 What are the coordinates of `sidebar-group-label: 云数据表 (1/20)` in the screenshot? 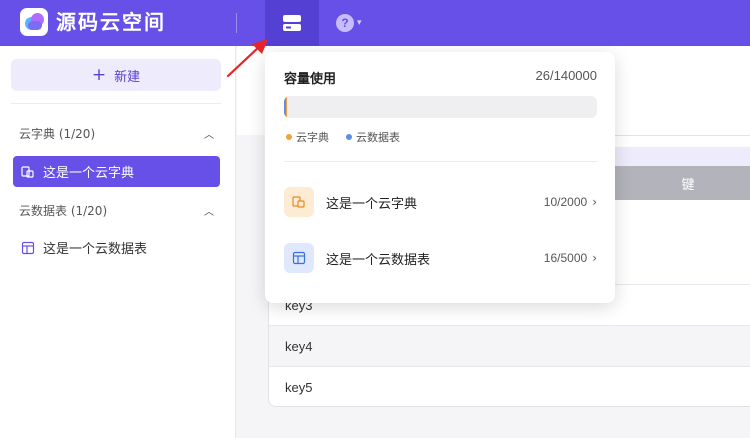 It's located at (63, 210).